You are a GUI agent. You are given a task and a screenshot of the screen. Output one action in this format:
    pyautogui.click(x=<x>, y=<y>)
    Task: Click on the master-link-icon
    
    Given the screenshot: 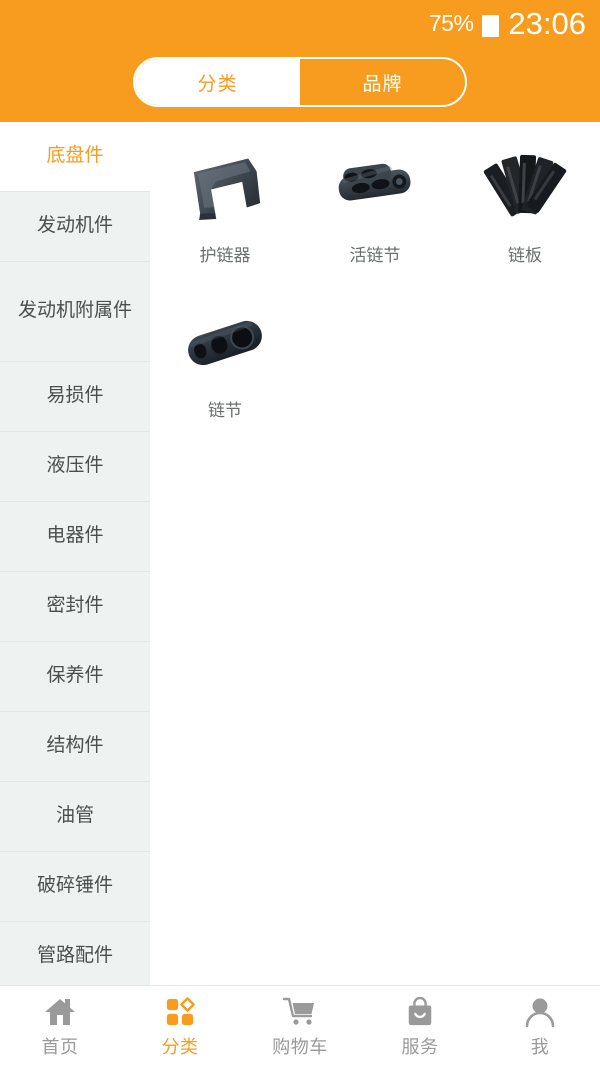 What is the action you would take?
    pyautogui.click(x=375, y=187)
    